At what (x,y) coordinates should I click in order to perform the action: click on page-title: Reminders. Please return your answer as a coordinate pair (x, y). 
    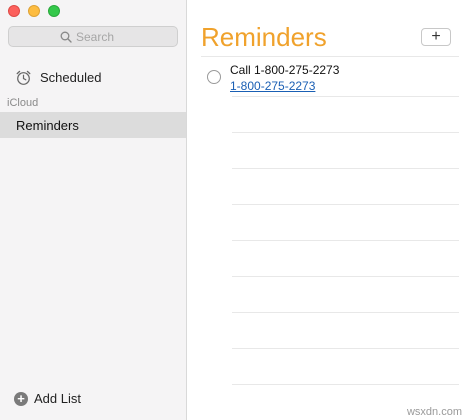
    Looking at the image, I should click on (264, 37).